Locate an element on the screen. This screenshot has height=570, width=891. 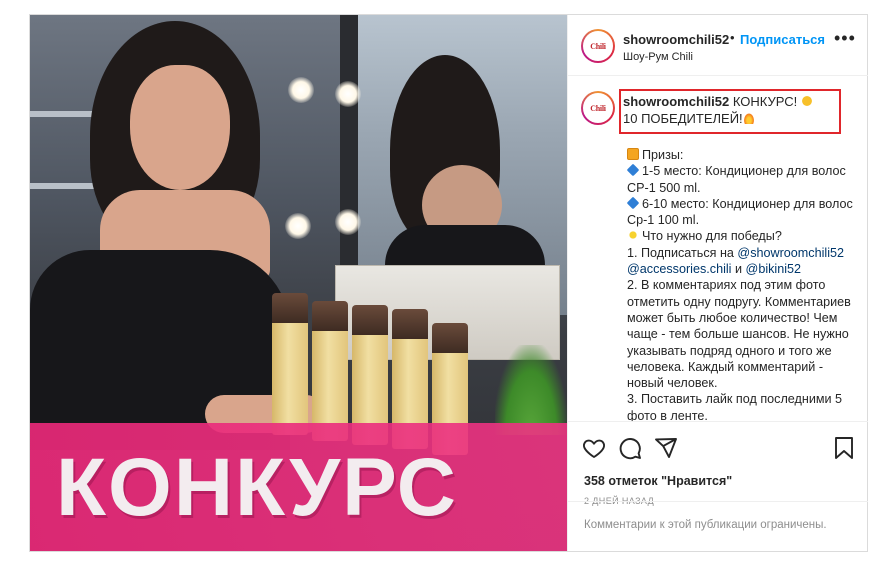
mention-link: @showroomchili52 is located at coordinates (790, 253).